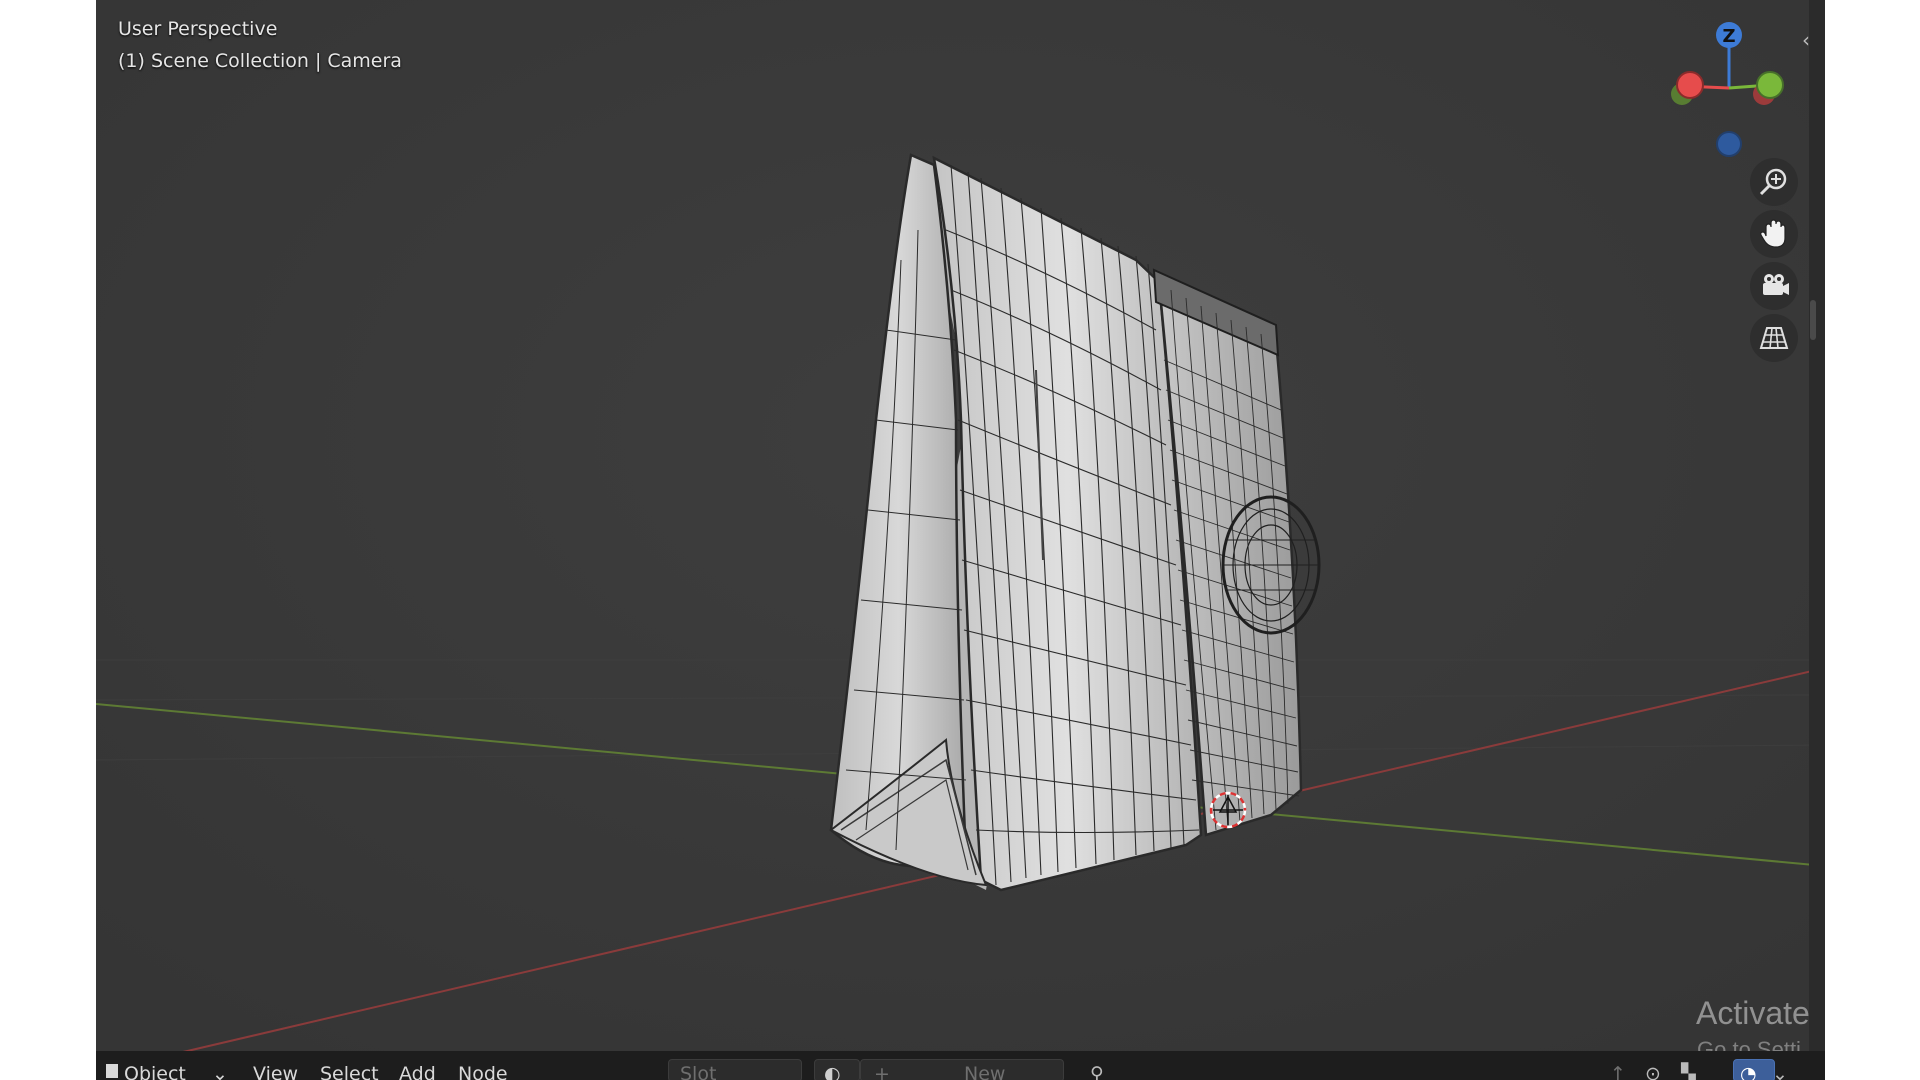 This screenshot has width=1920, height=1080. Describe the element at coordinates (1780, 1071) in the screenshot. I see `overlay-chevron-icon: ⌄` at that location.